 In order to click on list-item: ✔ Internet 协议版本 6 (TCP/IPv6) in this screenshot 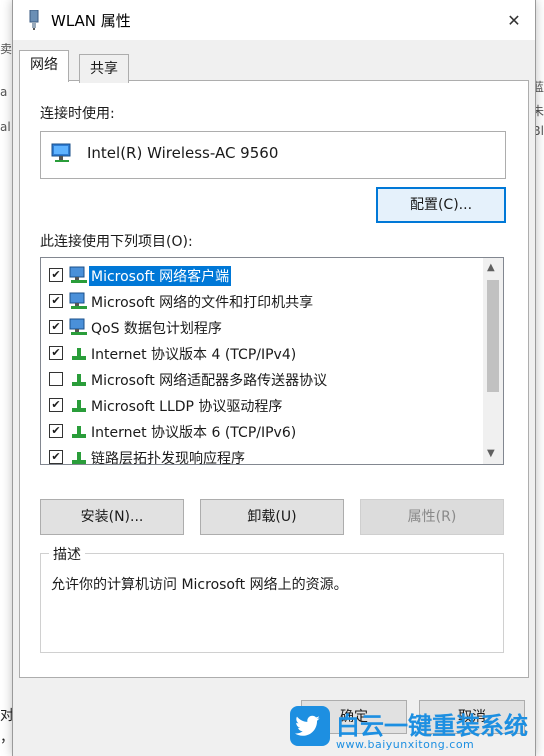, I will do `click(261, 431)`.